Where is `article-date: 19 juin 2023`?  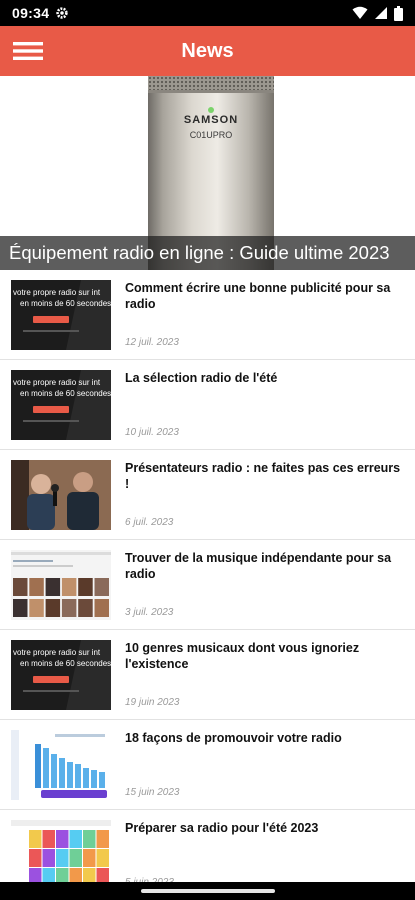
article-date: 19 juin 2023 is located at coordinates (152, 702).